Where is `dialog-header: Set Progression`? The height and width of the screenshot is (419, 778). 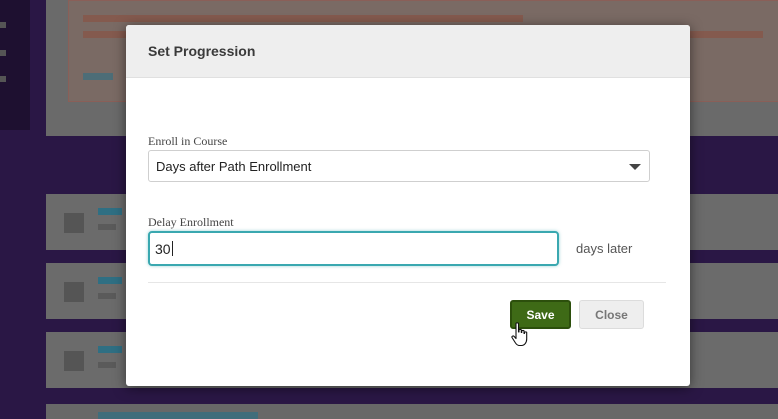
dialog-header: Set Progression is located at coordinates (408, 51).